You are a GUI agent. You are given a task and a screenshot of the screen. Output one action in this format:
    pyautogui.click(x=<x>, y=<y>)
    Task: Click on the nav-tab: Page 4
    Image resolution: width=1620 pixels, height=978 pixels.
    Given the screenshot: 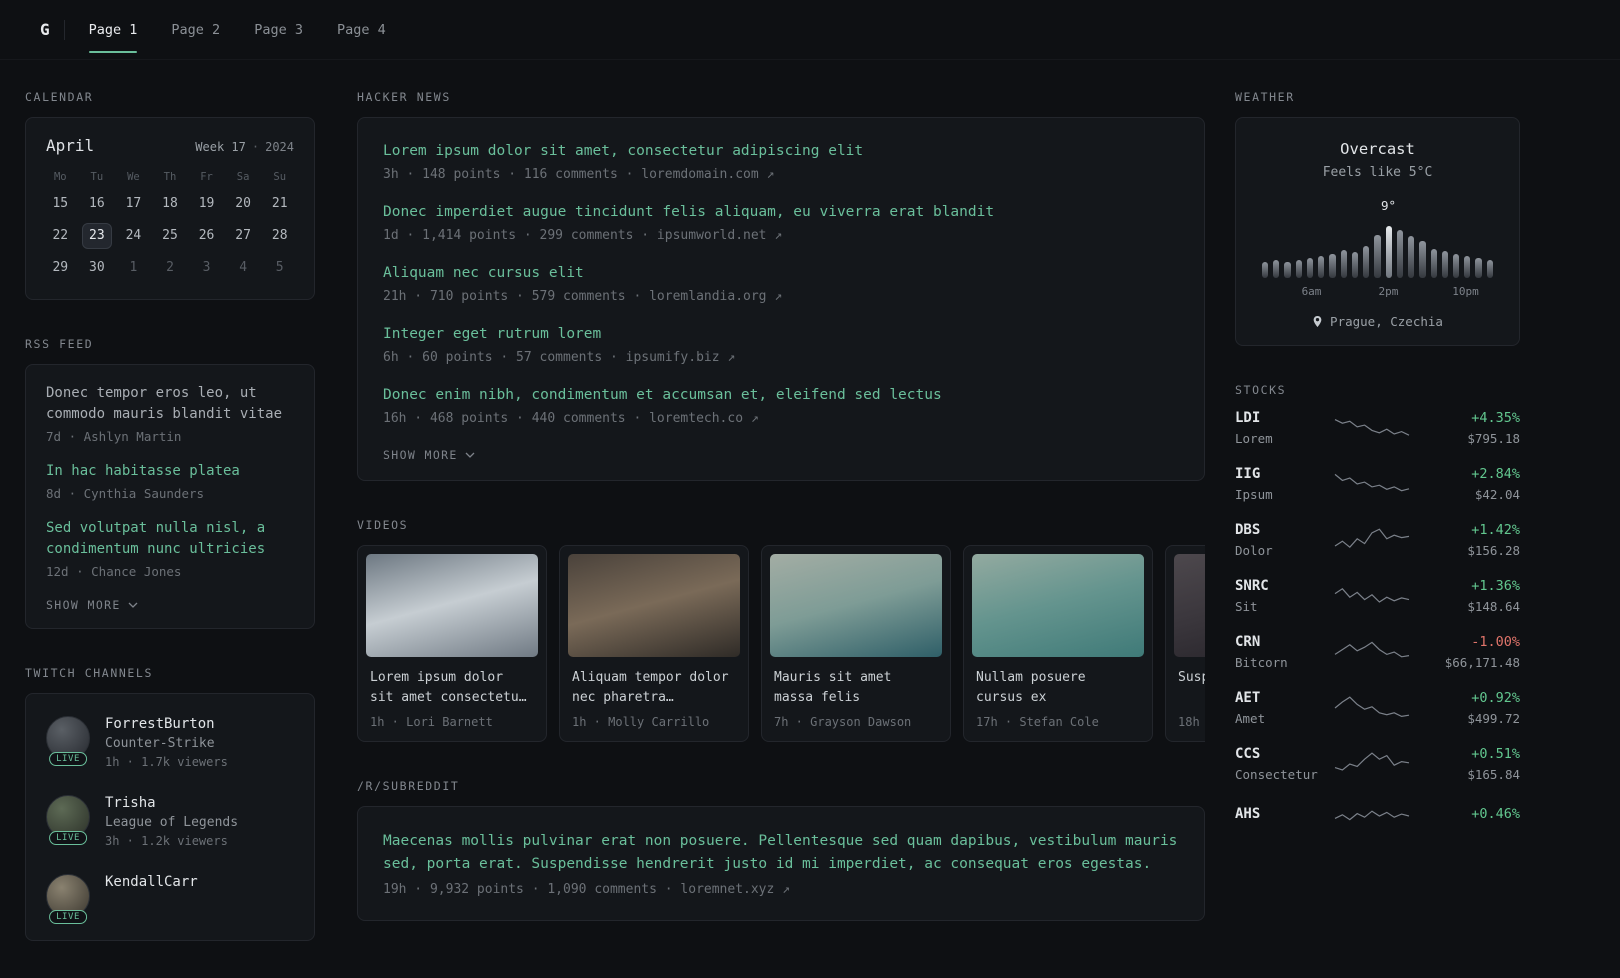 What is the action you would take?
    pyautogui.click(x=361, y=30)
    